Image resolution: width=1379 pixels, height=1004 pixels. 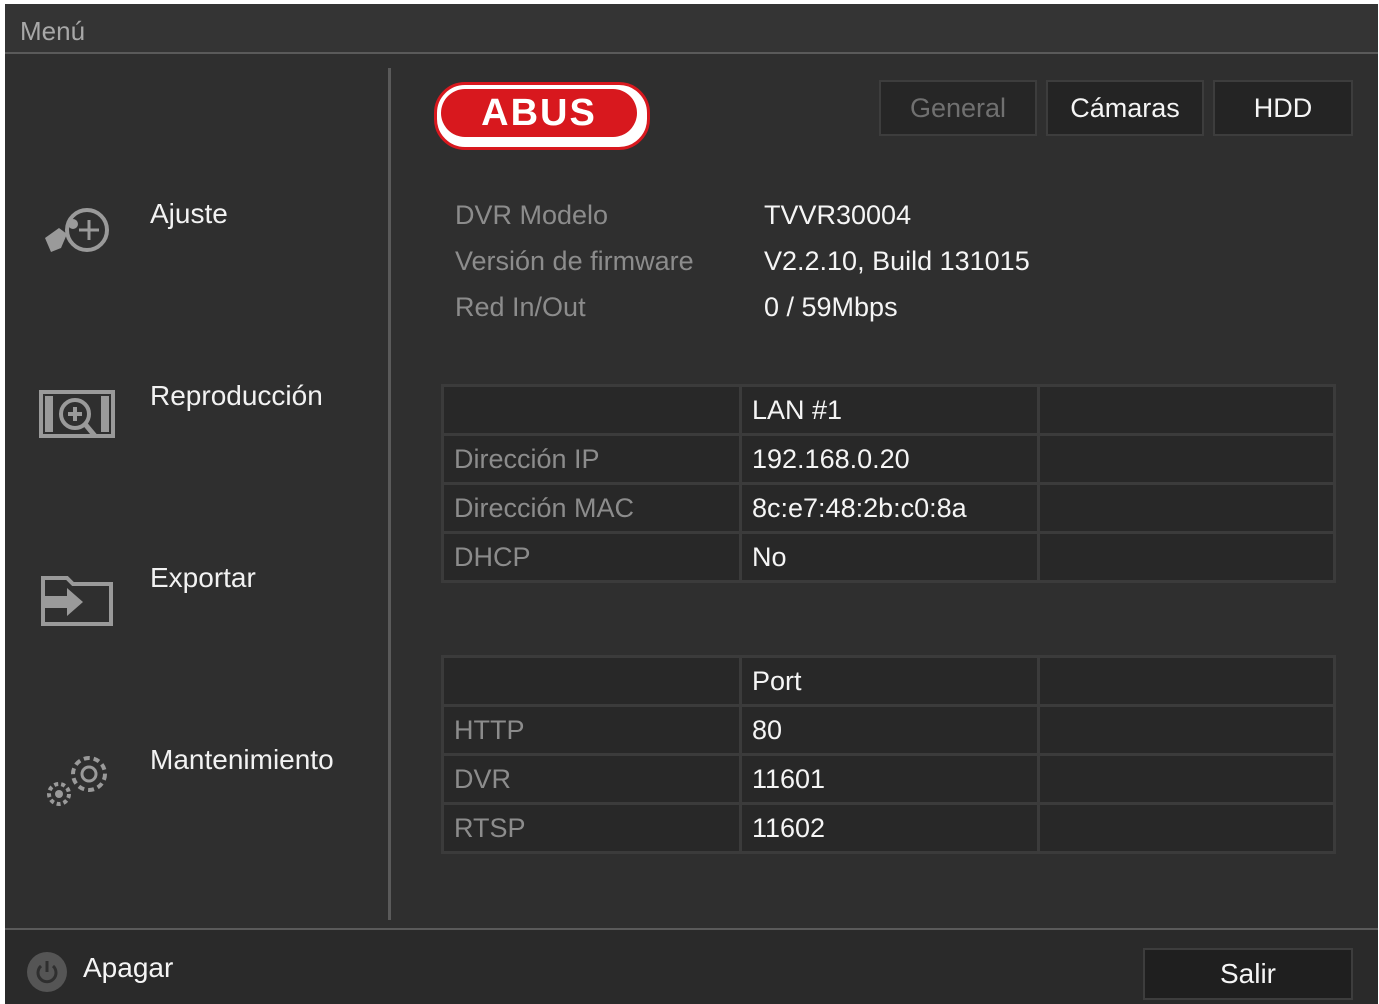 I want to click on bottom-bar: Apagar Salir, so click(x=691, y=966).